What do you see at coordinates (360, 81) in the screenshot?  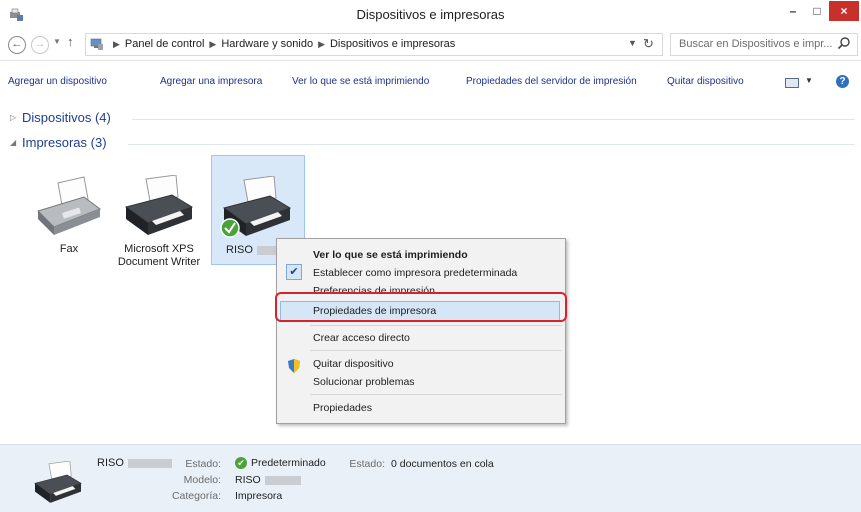 I see `see-printing-button: Ver lo que se está imprimiendo` at bounding box center [360, 81].